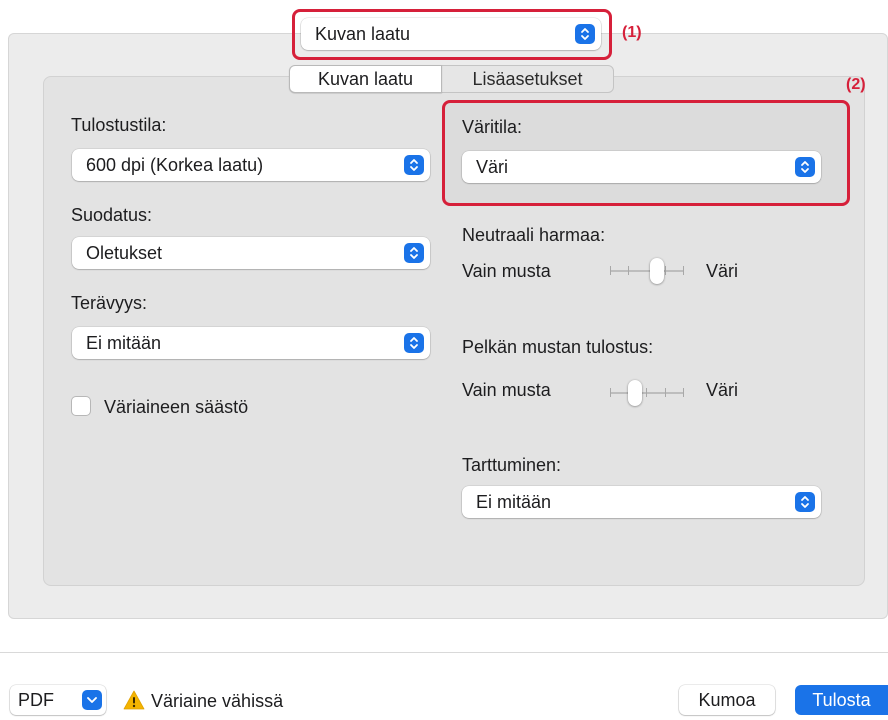  What do you see at coordinates (444, 652) in the screenshot?
I see `bottom-divider` at bounding box center [444, 652].